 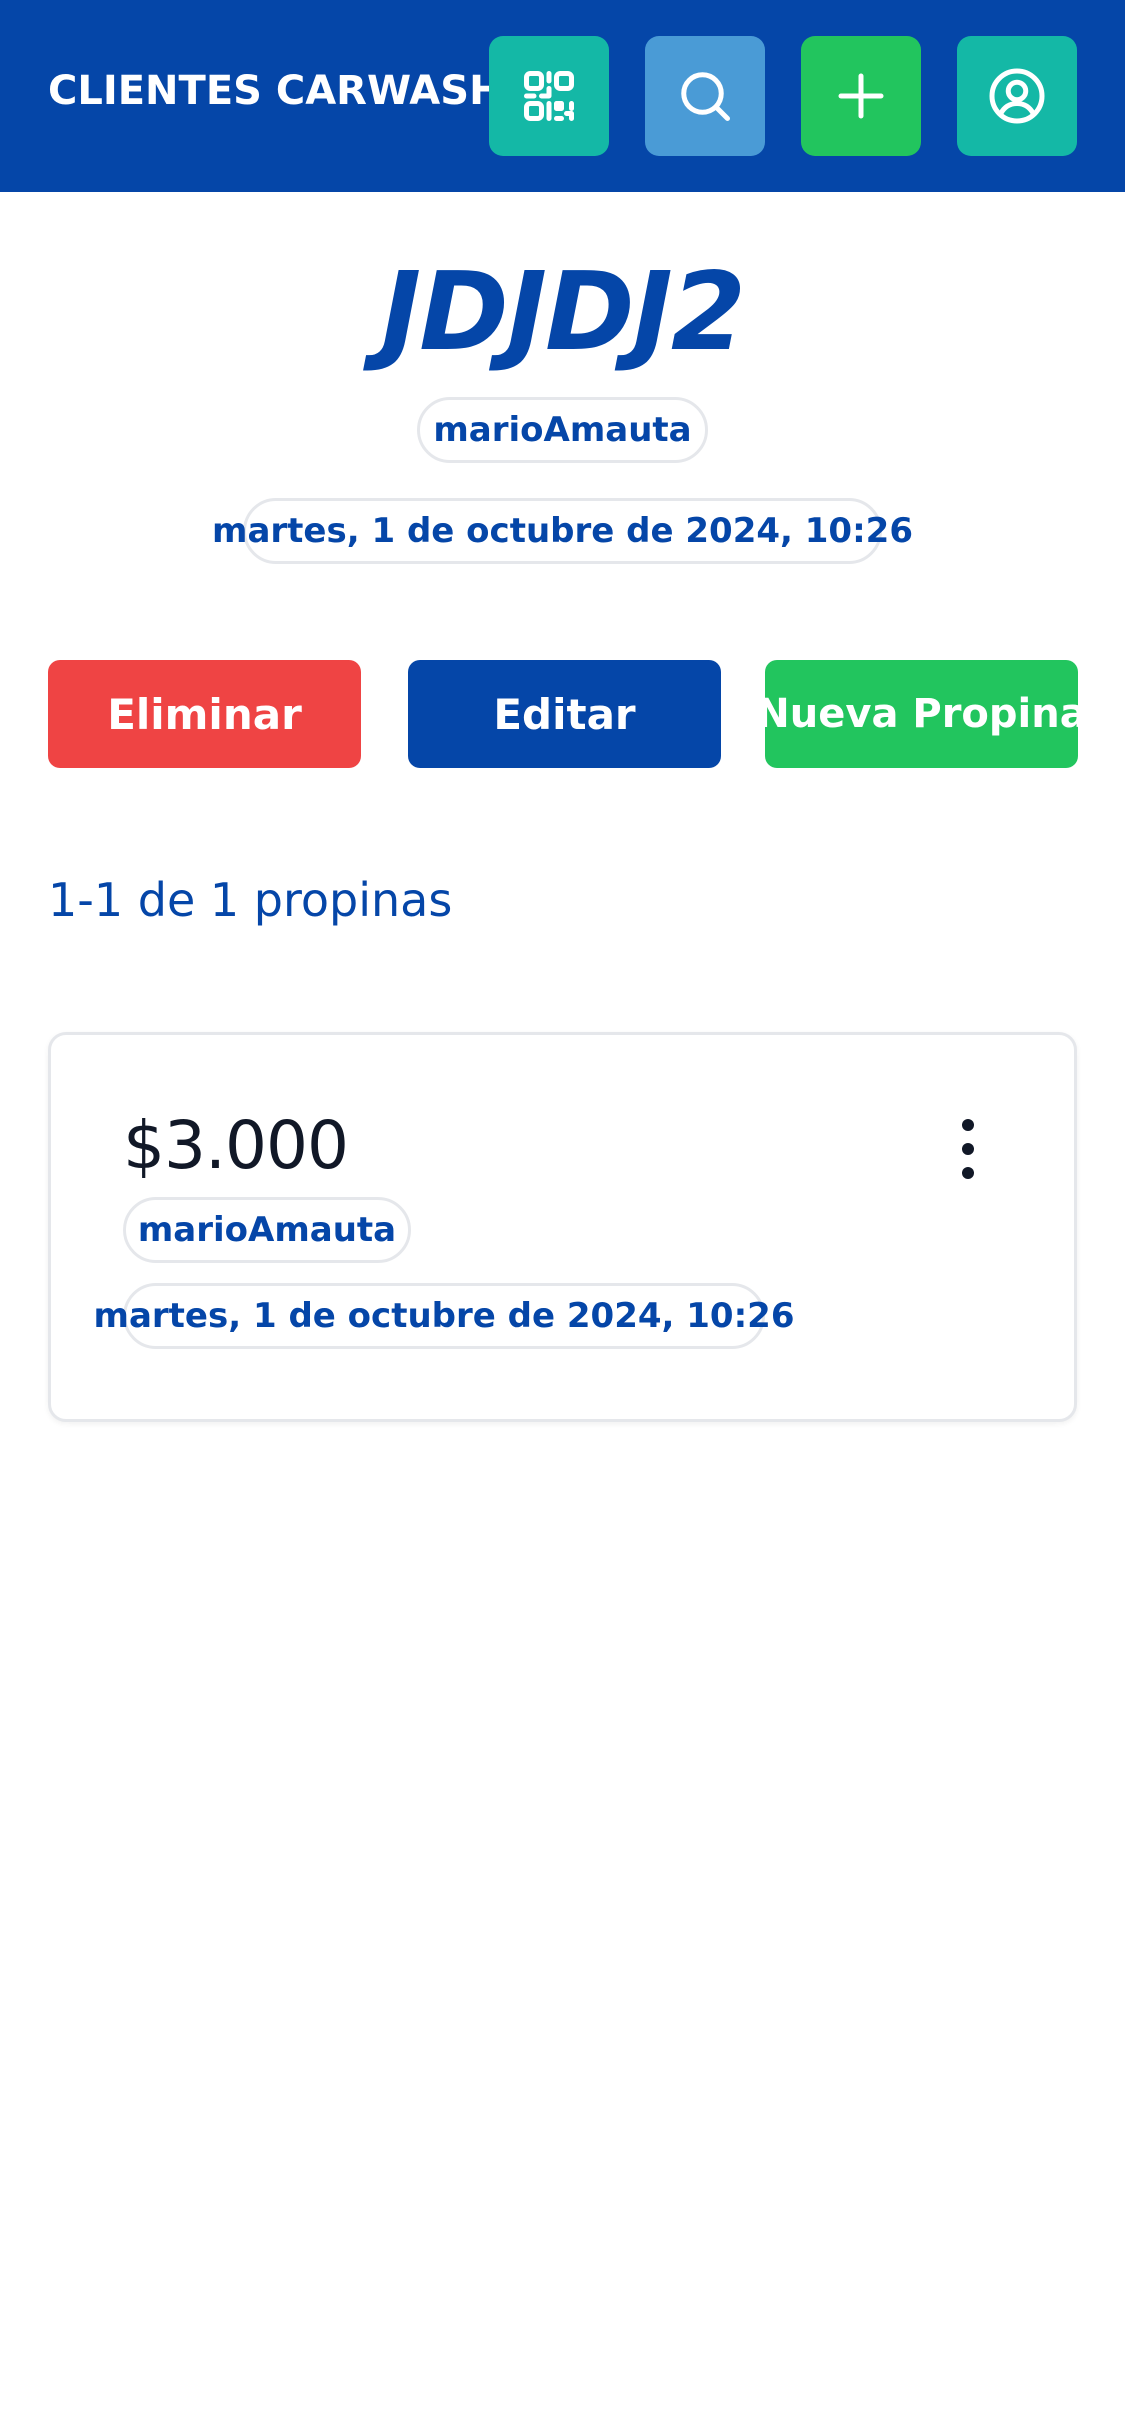 I want to click on delete-button: Eliminar, so click(x=204, y=714).